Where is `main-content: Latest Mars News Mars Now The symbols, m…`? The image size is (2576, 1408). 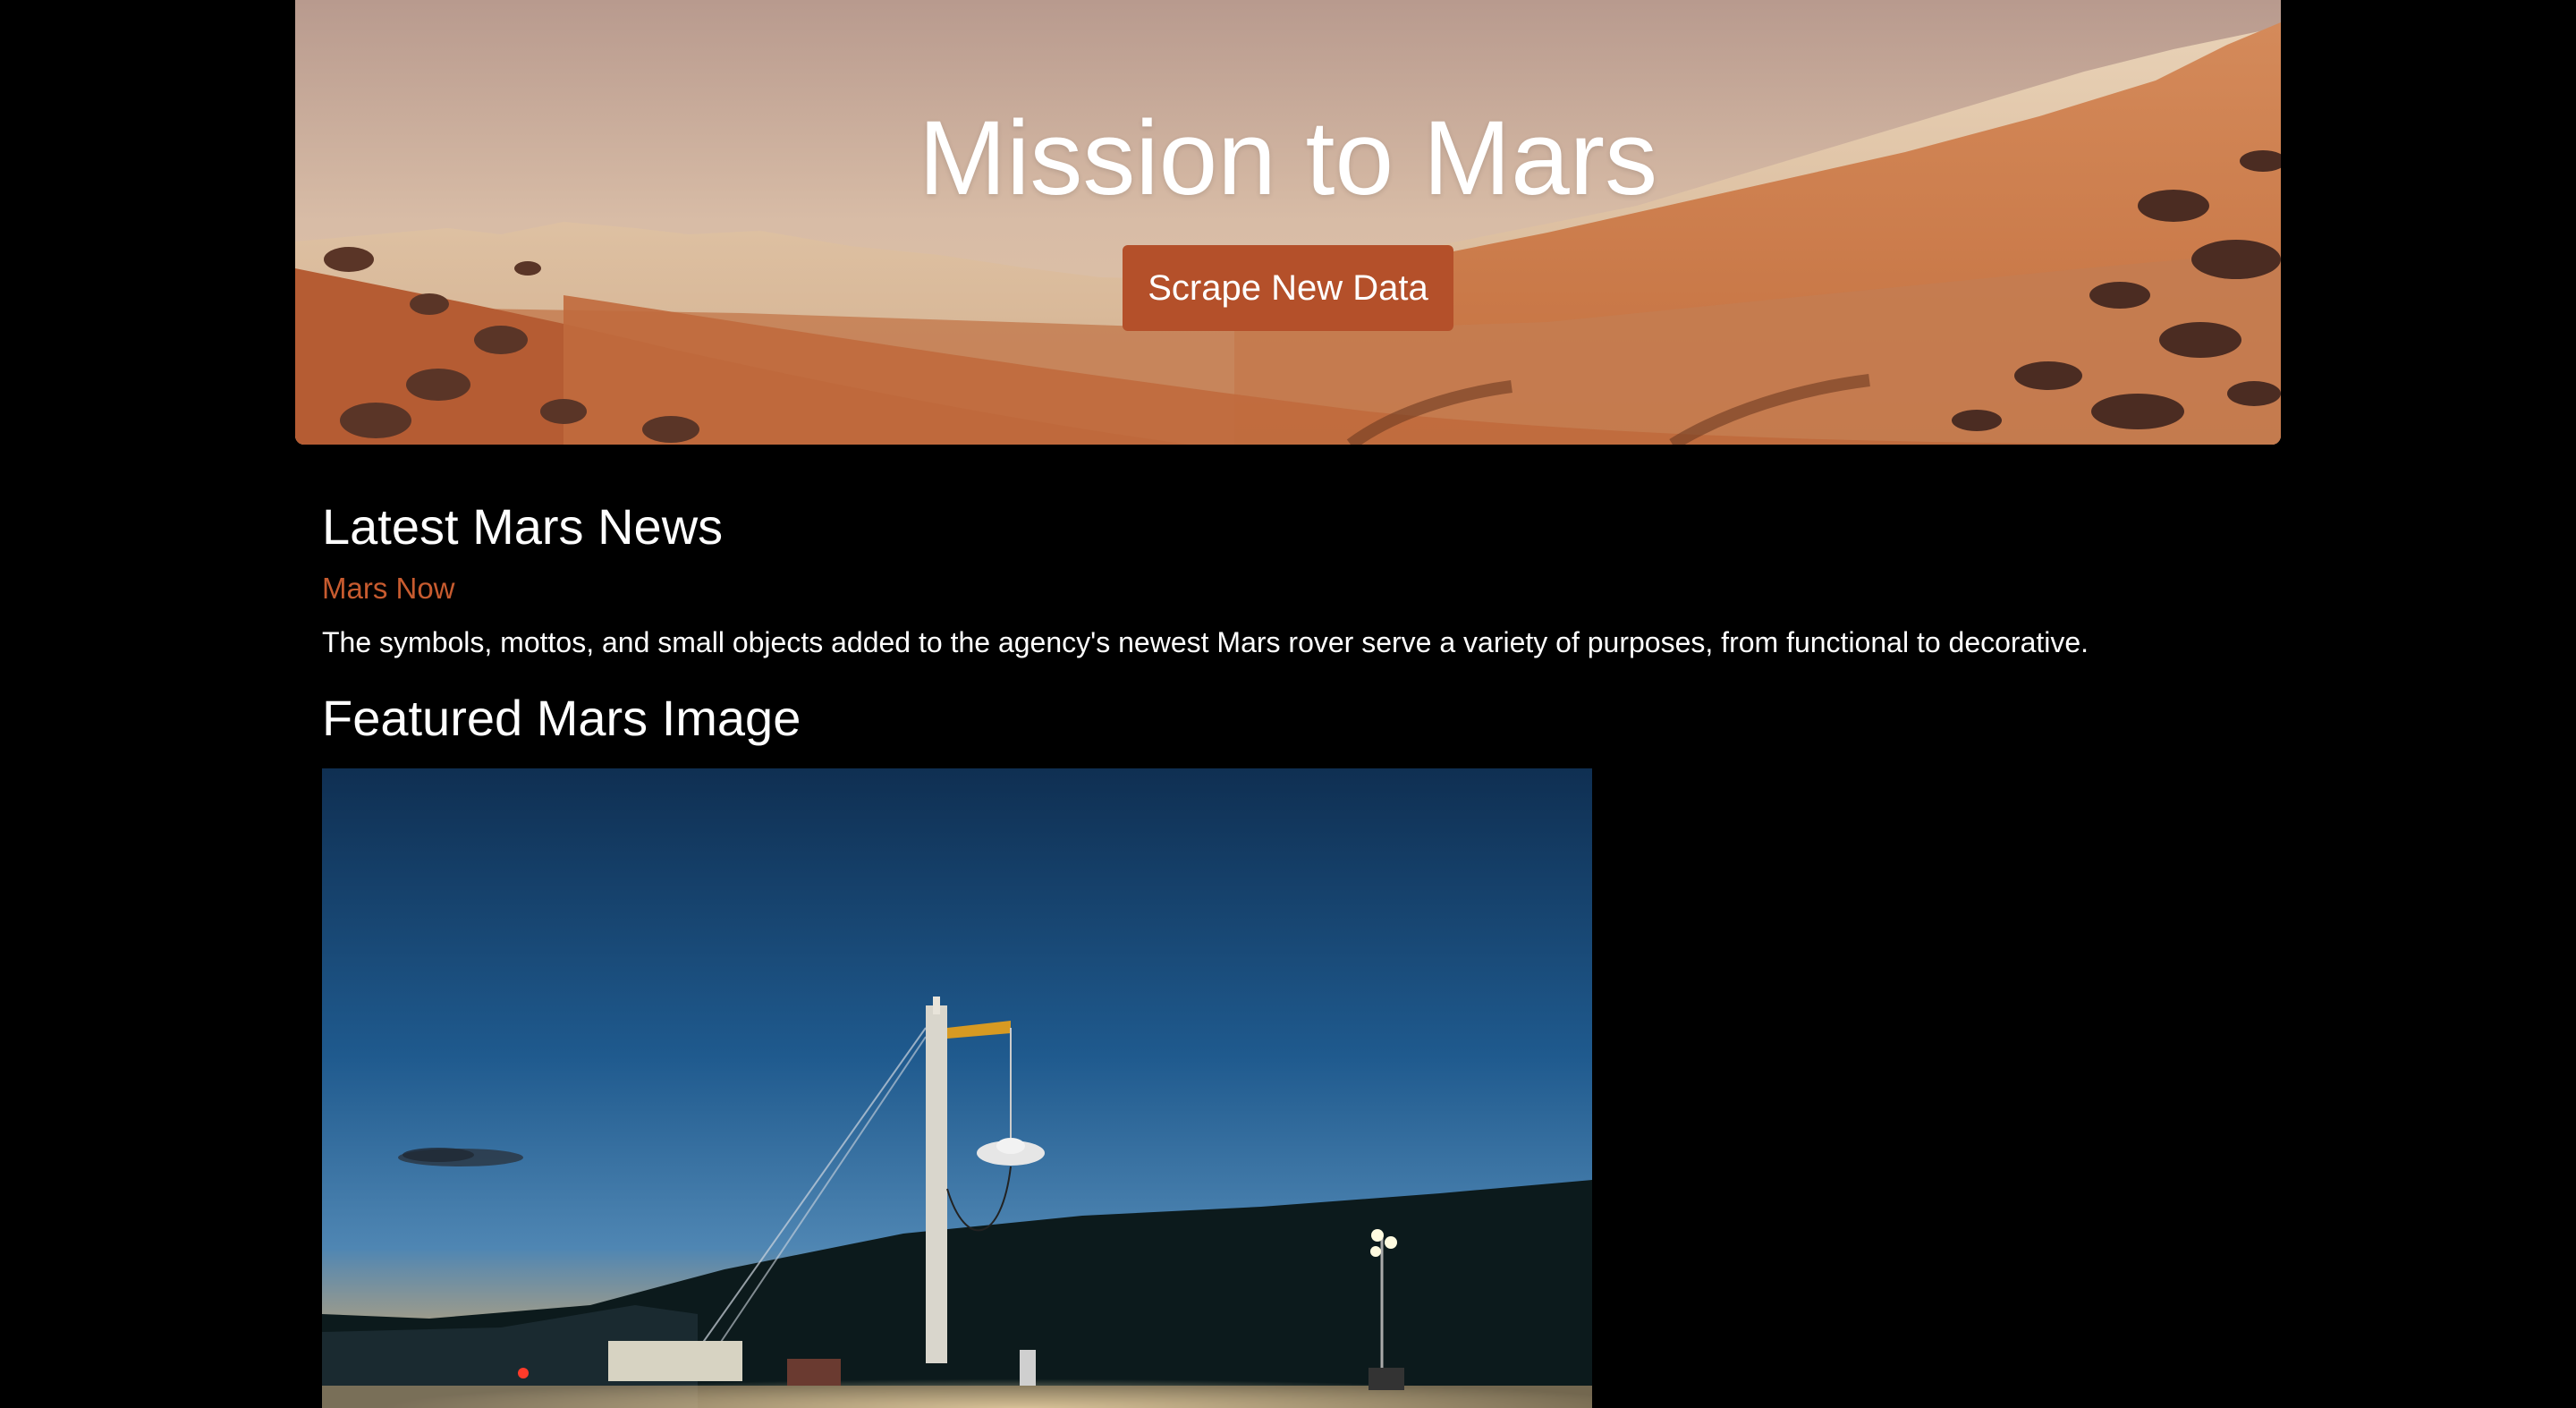
main-content: Latest Mars News Mars Now The symbols, m… is located at coordinates (1288, 622).